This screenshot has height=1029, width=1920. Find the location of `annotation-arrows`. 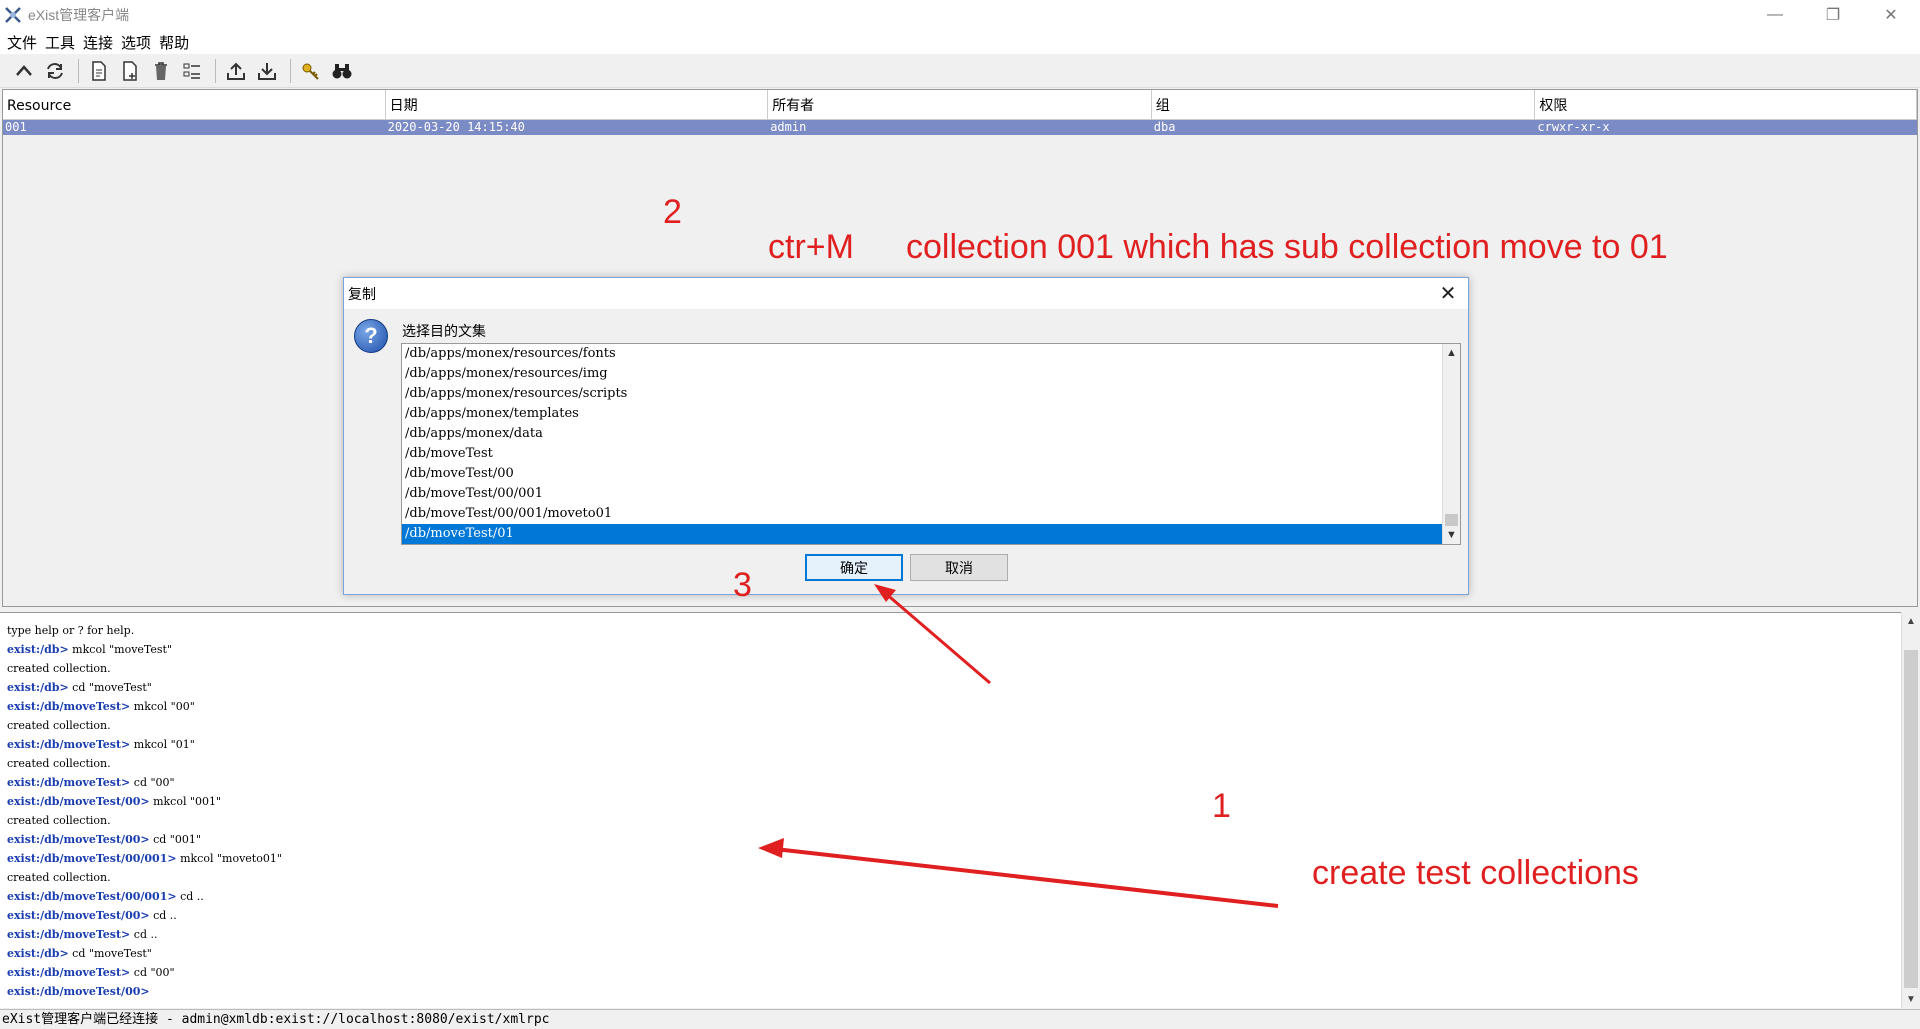

annotation-arrows is located at coordinates (1018, 746).